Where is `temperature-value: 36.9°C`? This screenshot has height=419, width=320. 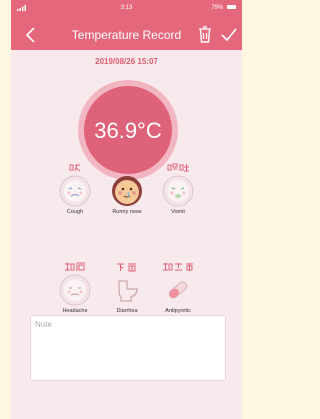
temperature-value: 36.9°C is located at coordinates (128, 130).